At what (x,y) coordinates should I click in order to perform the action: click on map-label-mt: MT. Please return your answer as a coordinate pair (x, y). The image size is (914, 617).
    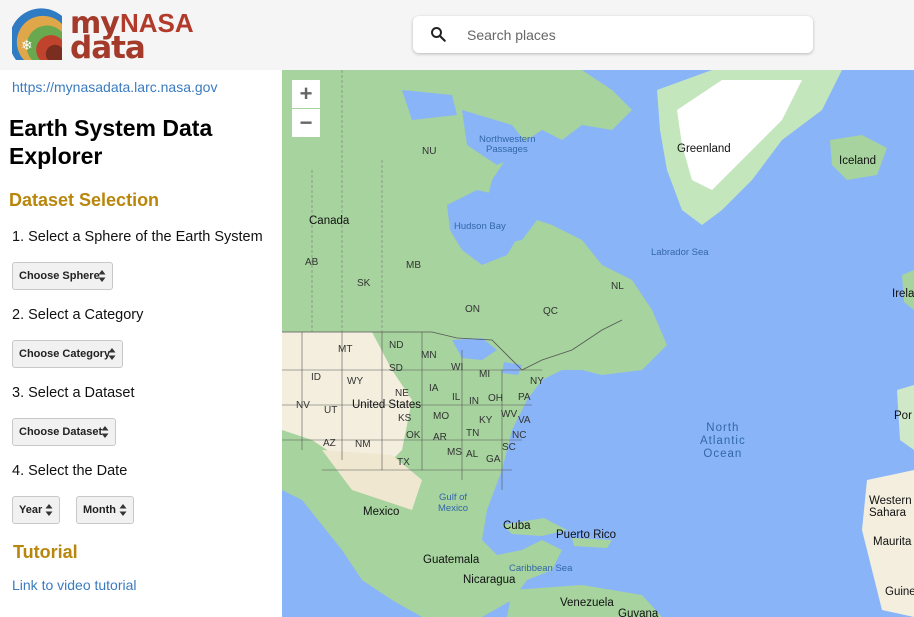
    Looking at the image, I should click on (345, 349).